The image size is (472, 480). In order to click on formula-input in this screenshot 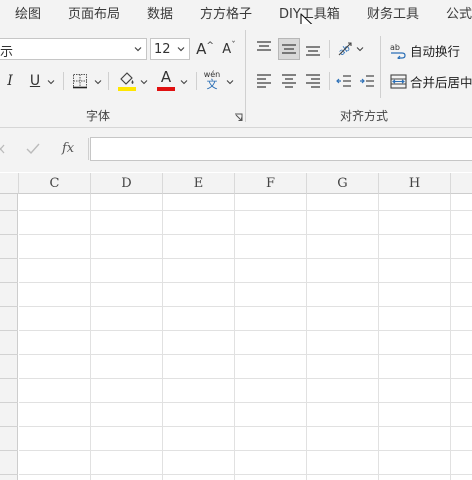, I will do `click(281, 149)`.